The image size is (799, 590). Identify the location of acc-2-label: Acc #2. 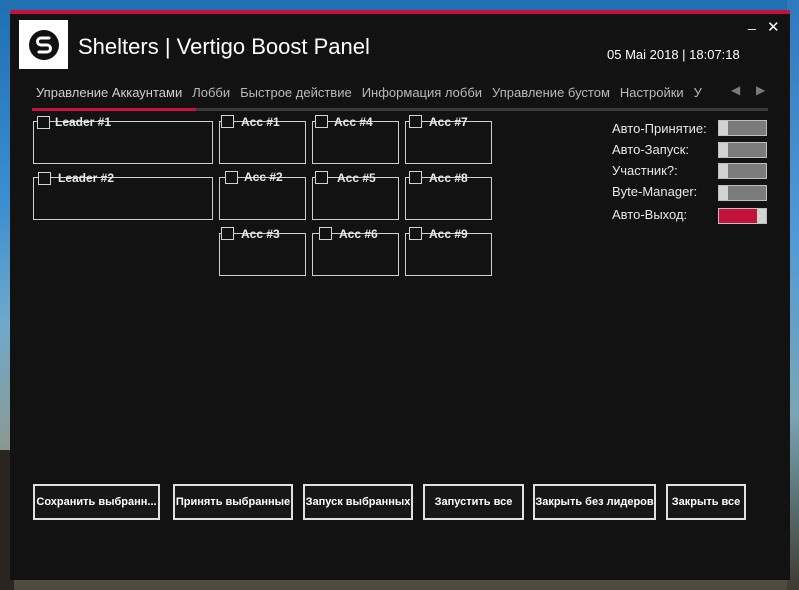
(263, 177).